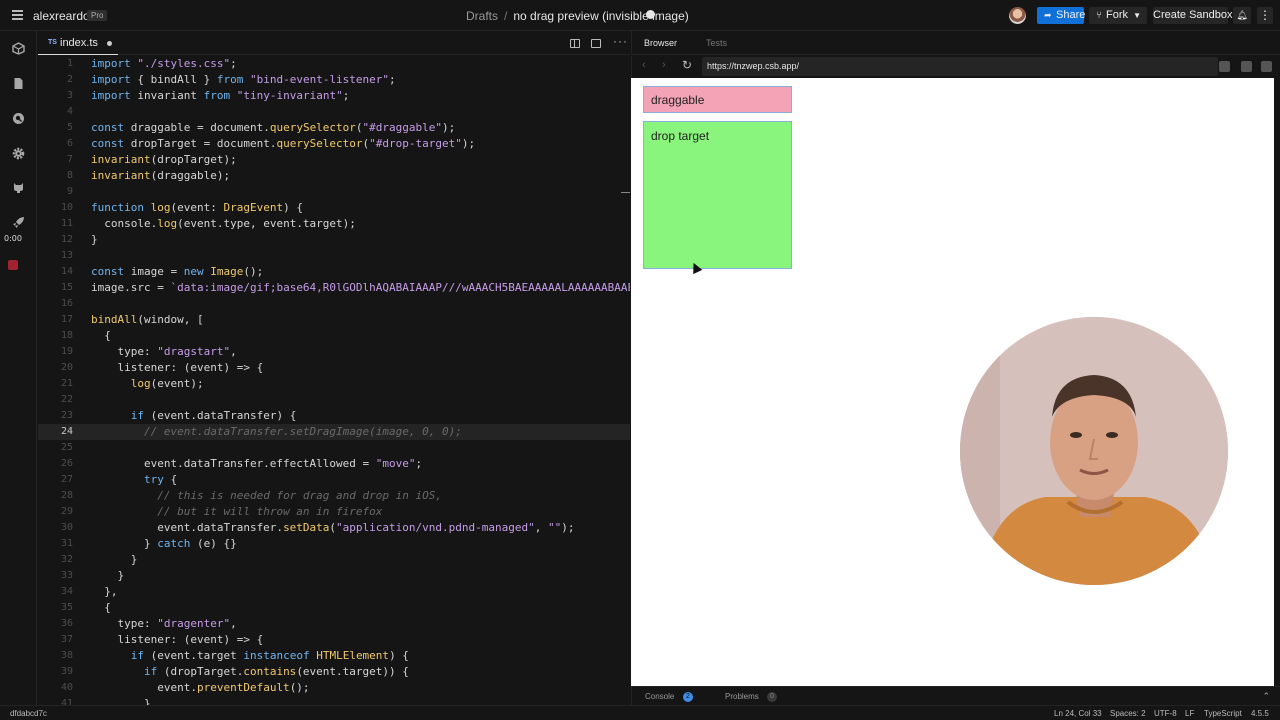  I want to click on code-line: 18 {, so click(334, 336).